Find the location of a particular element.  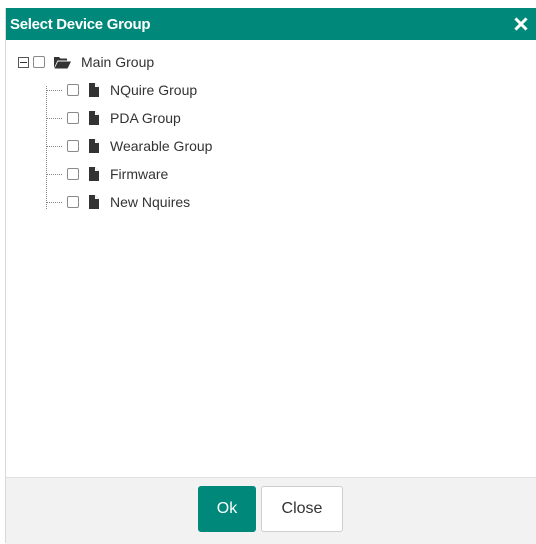

tree-node-main-group: Main Group is located at coordinates (86, 62).